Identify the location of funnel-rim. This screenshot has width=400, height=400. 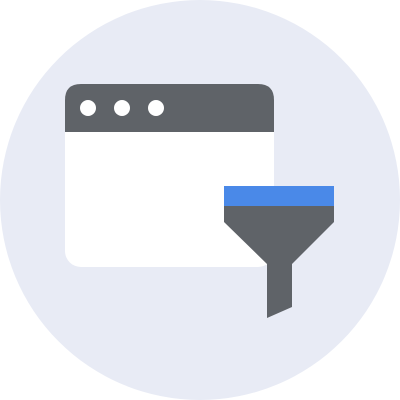
(279, 196).